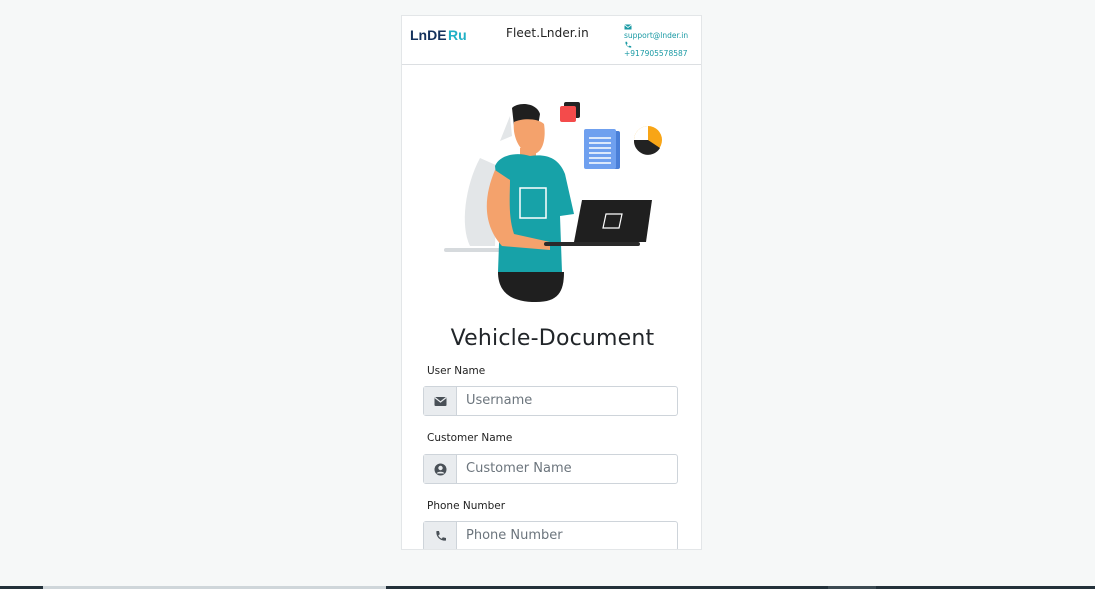  I want to click on lnder-logo: LnDE Ru, so click(438, 35).